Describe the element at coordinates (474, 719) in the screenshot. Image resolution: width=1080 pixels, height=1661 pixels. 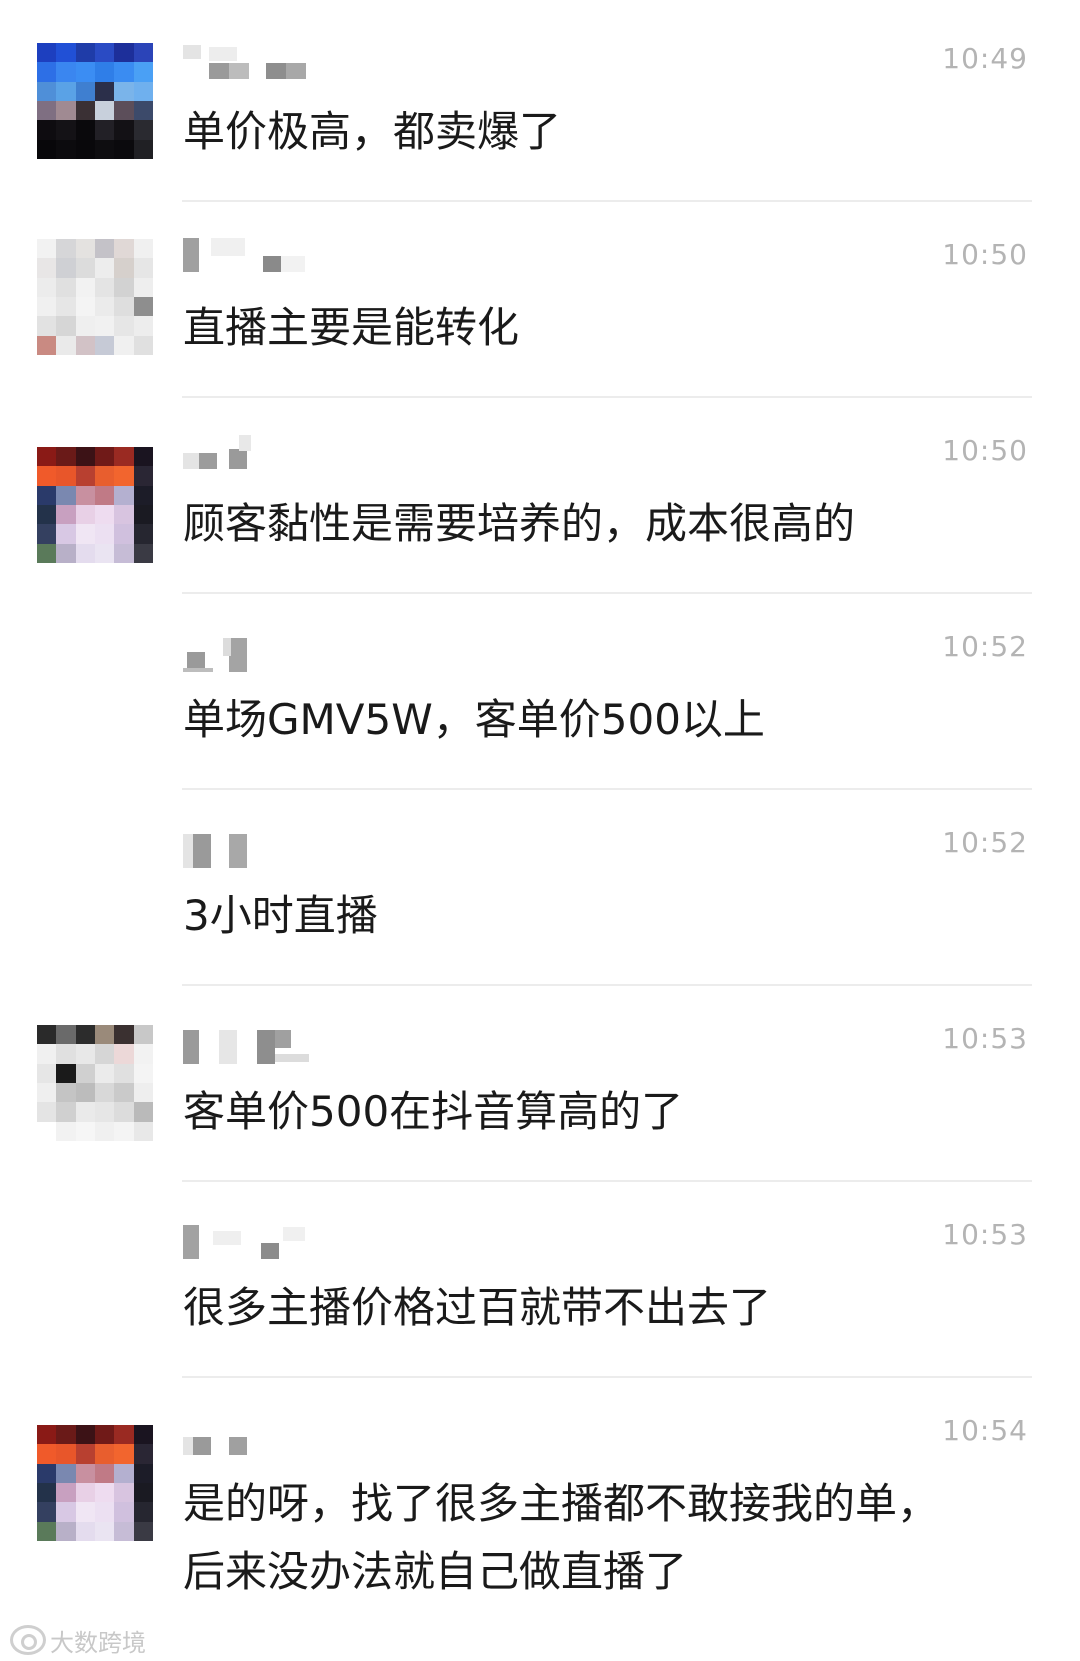
I see `message-text: 单场GMV5W，客单价500以上` at that location.